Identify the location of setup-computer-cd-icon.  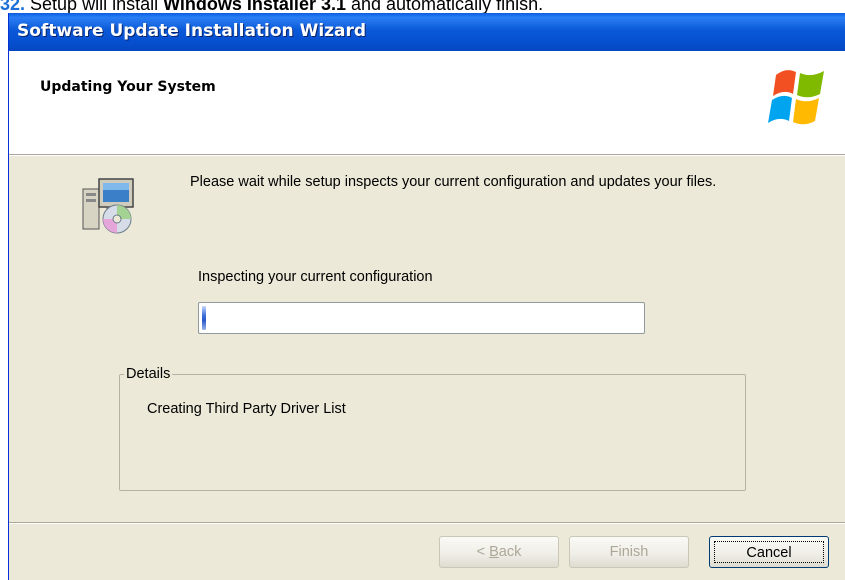
(108, 206).